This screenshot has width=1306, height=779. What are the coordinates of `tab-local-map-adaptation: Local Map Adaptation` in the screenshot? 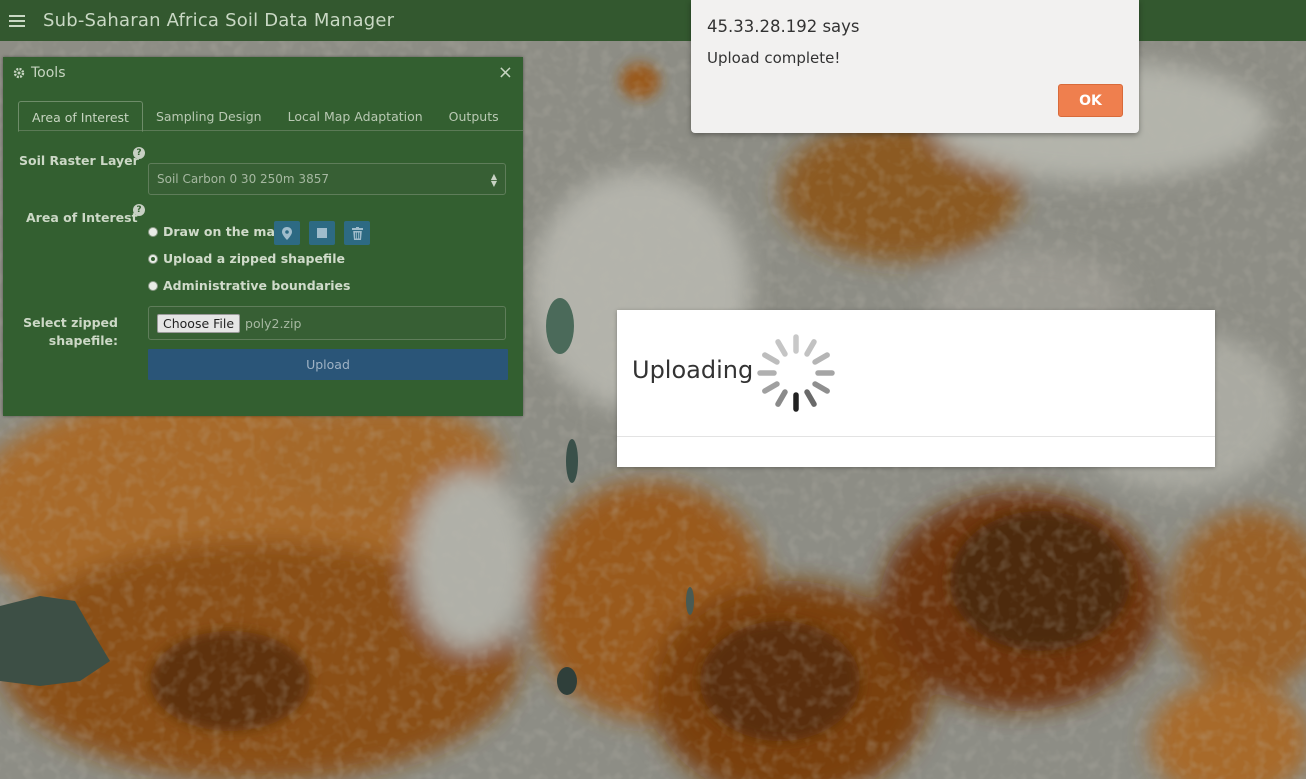 It's located at (355, 115).